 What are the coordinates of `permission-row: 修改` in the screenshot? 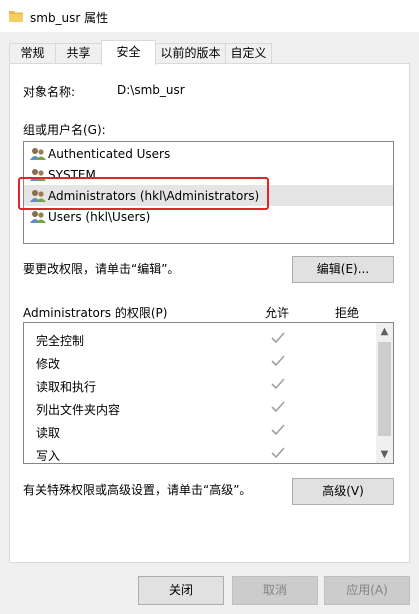 It's located at (201, 362).